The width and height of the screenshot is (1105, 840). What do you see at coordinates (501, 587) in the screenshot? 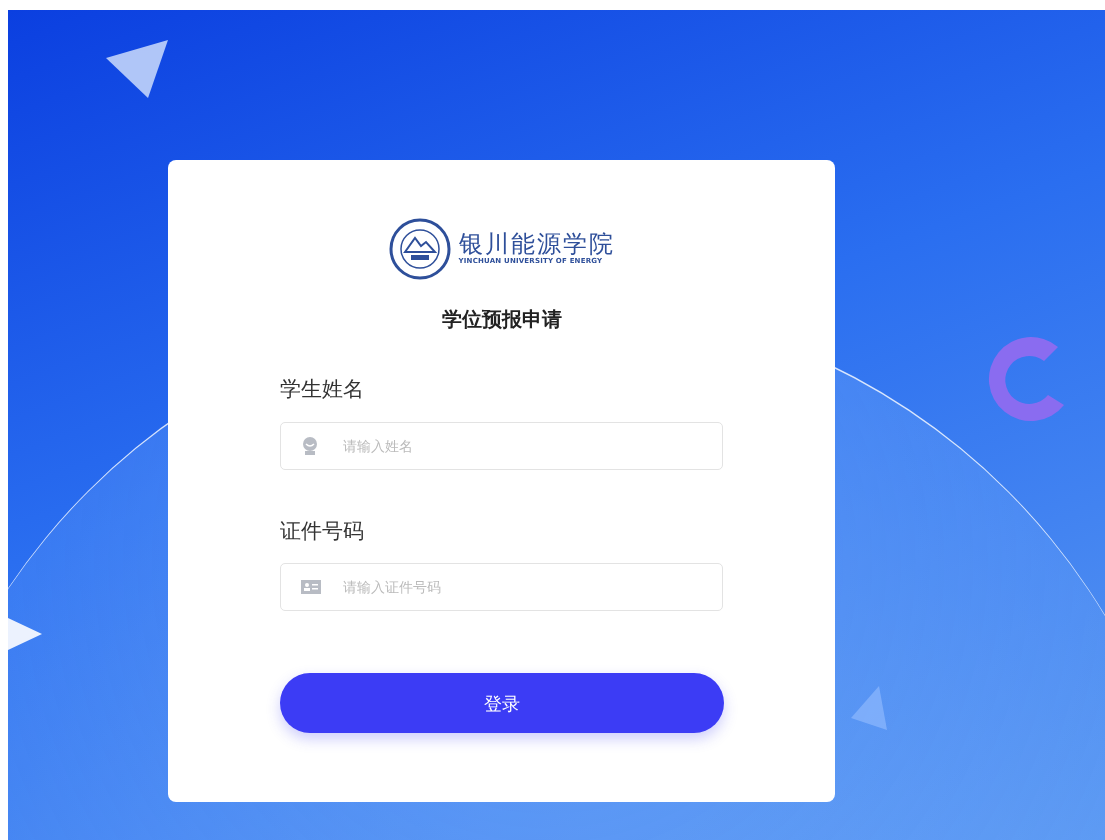
I see `input-field: 请输入证件号码` at bounding box center [501, 587].